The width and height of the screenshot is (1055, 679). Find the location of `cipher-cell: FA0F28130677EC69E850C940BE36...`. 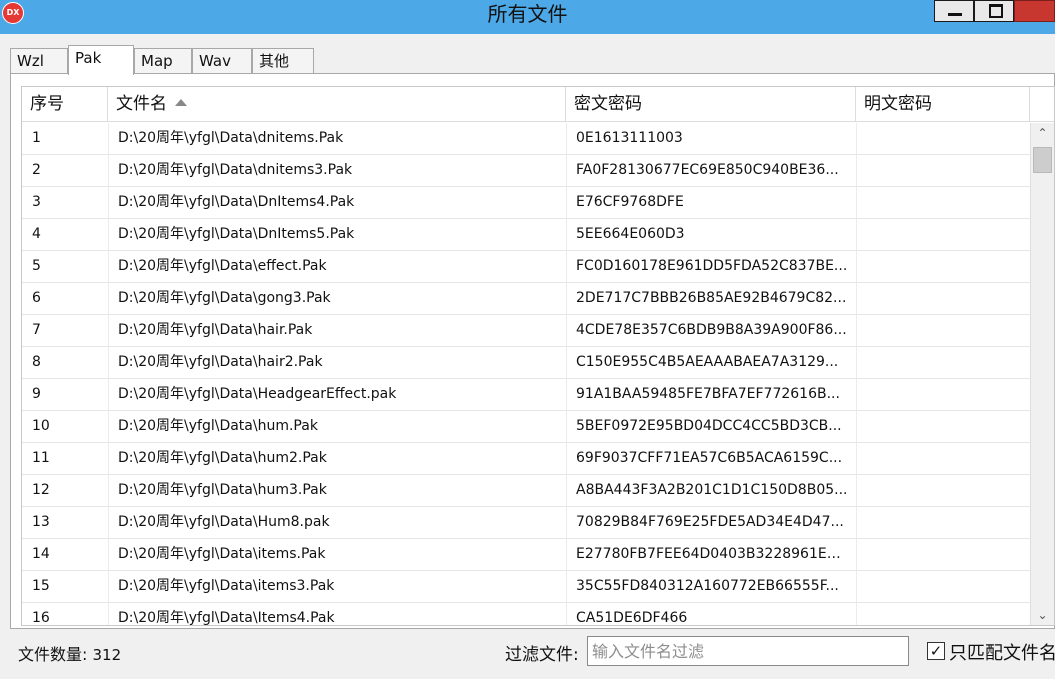

cipher-cell: FA0F28130677EC69E850C940BE36... is located at coordinates (707, 170).